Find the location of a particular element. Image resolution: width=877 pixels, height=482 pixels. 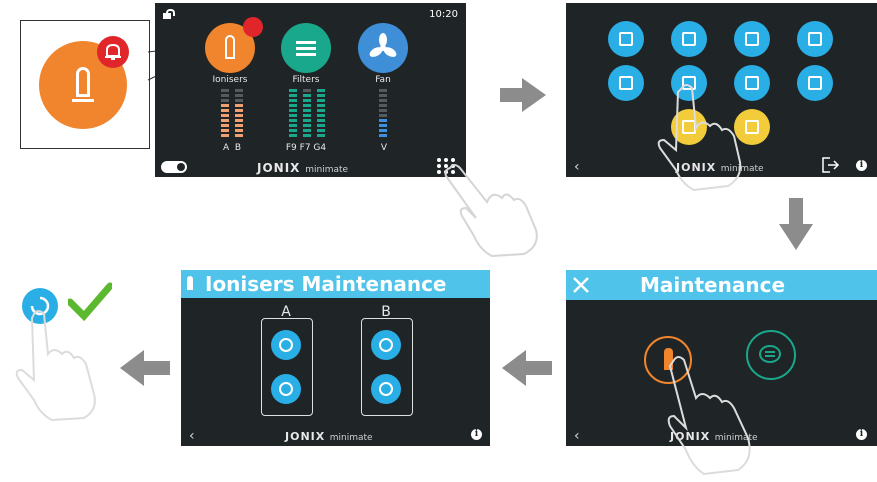

filters-level-bars is located at coordinates (309, 115).